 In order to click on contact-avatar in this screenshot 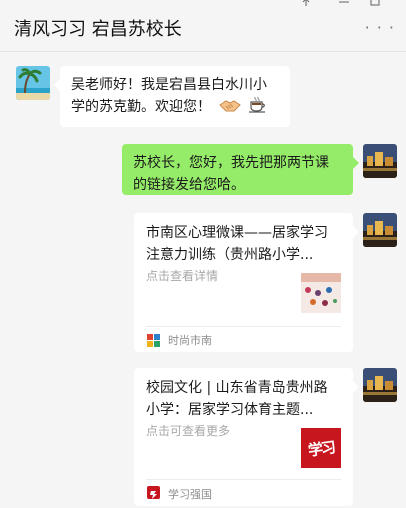, I will do `click(33, 83)`.